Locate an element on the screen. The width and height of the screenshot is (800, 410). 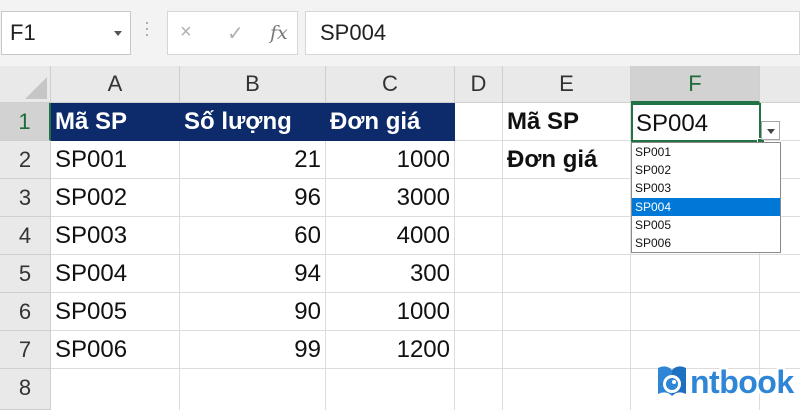
formula-buttons: × ✓ fx is located at coordinates (232, 33).